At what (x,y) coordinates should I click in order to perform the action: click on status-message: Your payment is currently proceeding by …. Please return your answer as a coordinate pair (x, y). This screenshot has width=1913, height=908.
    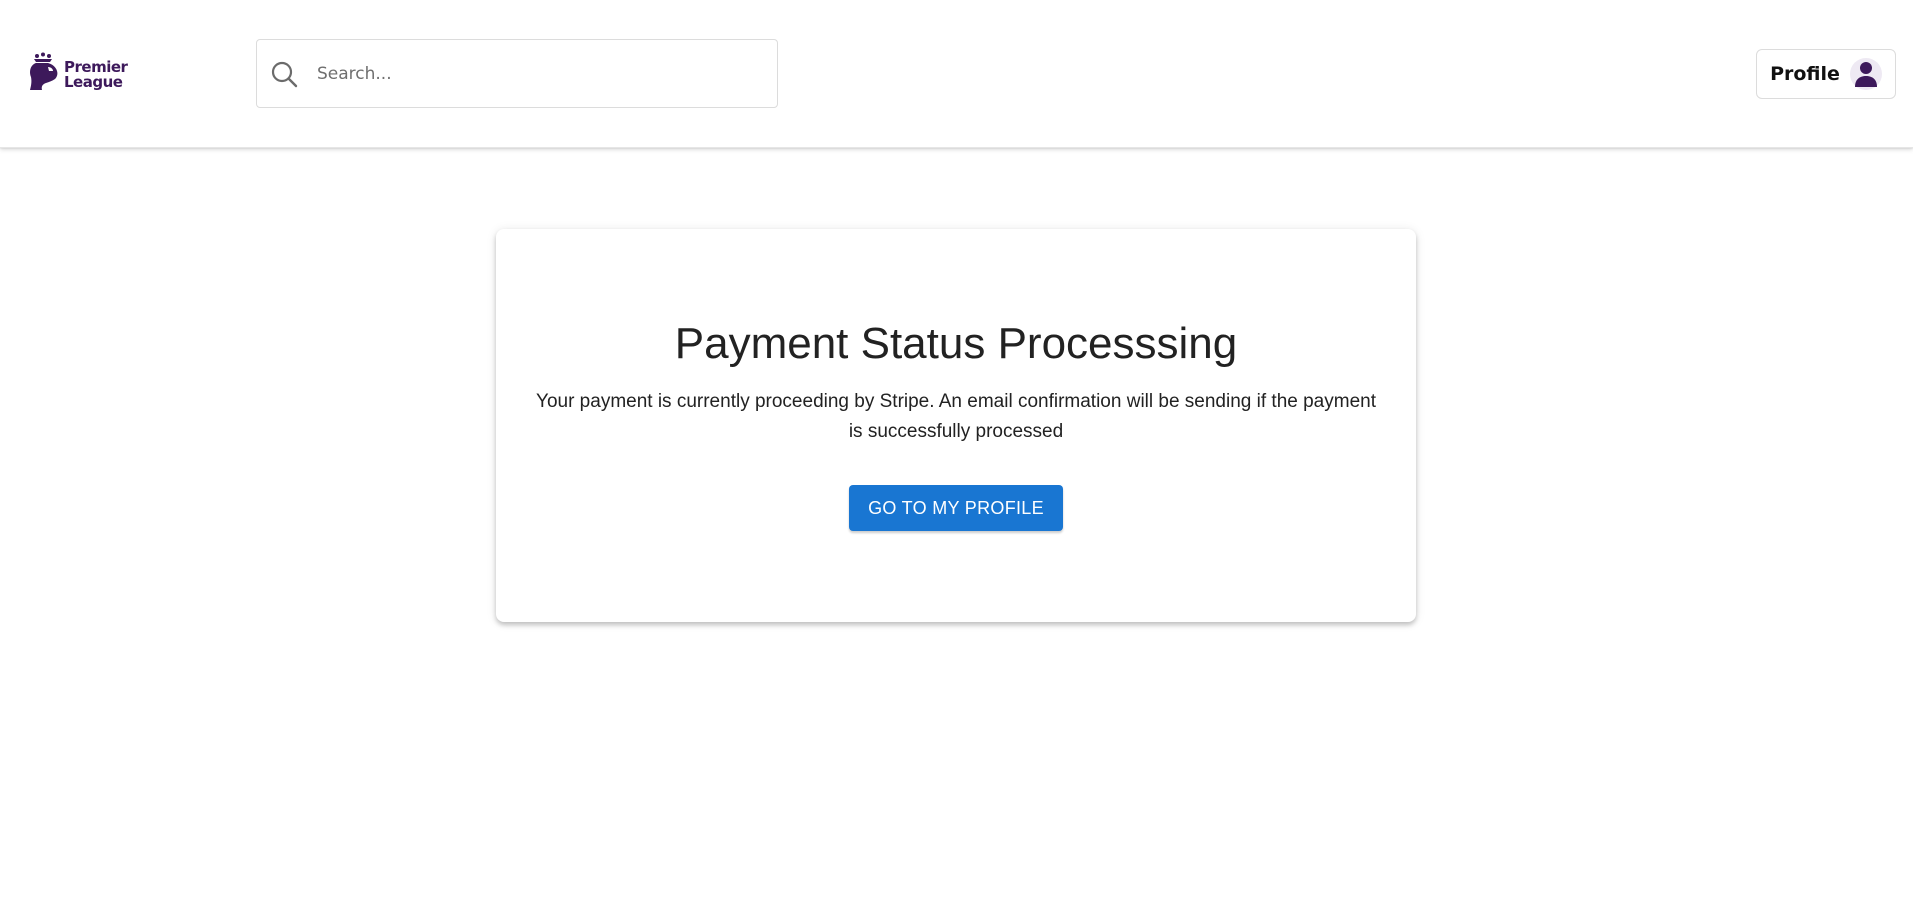
    Looking at the image, I should click on (956, 416).